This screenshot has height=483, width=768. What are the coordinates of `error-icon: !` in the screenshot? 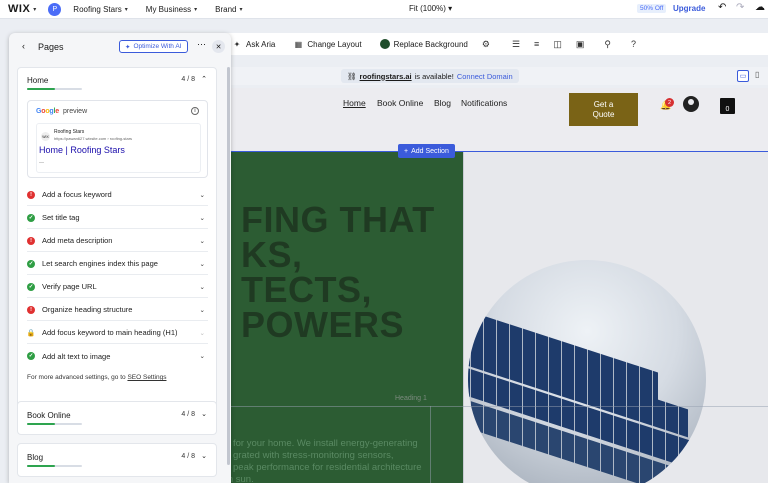 It's located at (31, 240).